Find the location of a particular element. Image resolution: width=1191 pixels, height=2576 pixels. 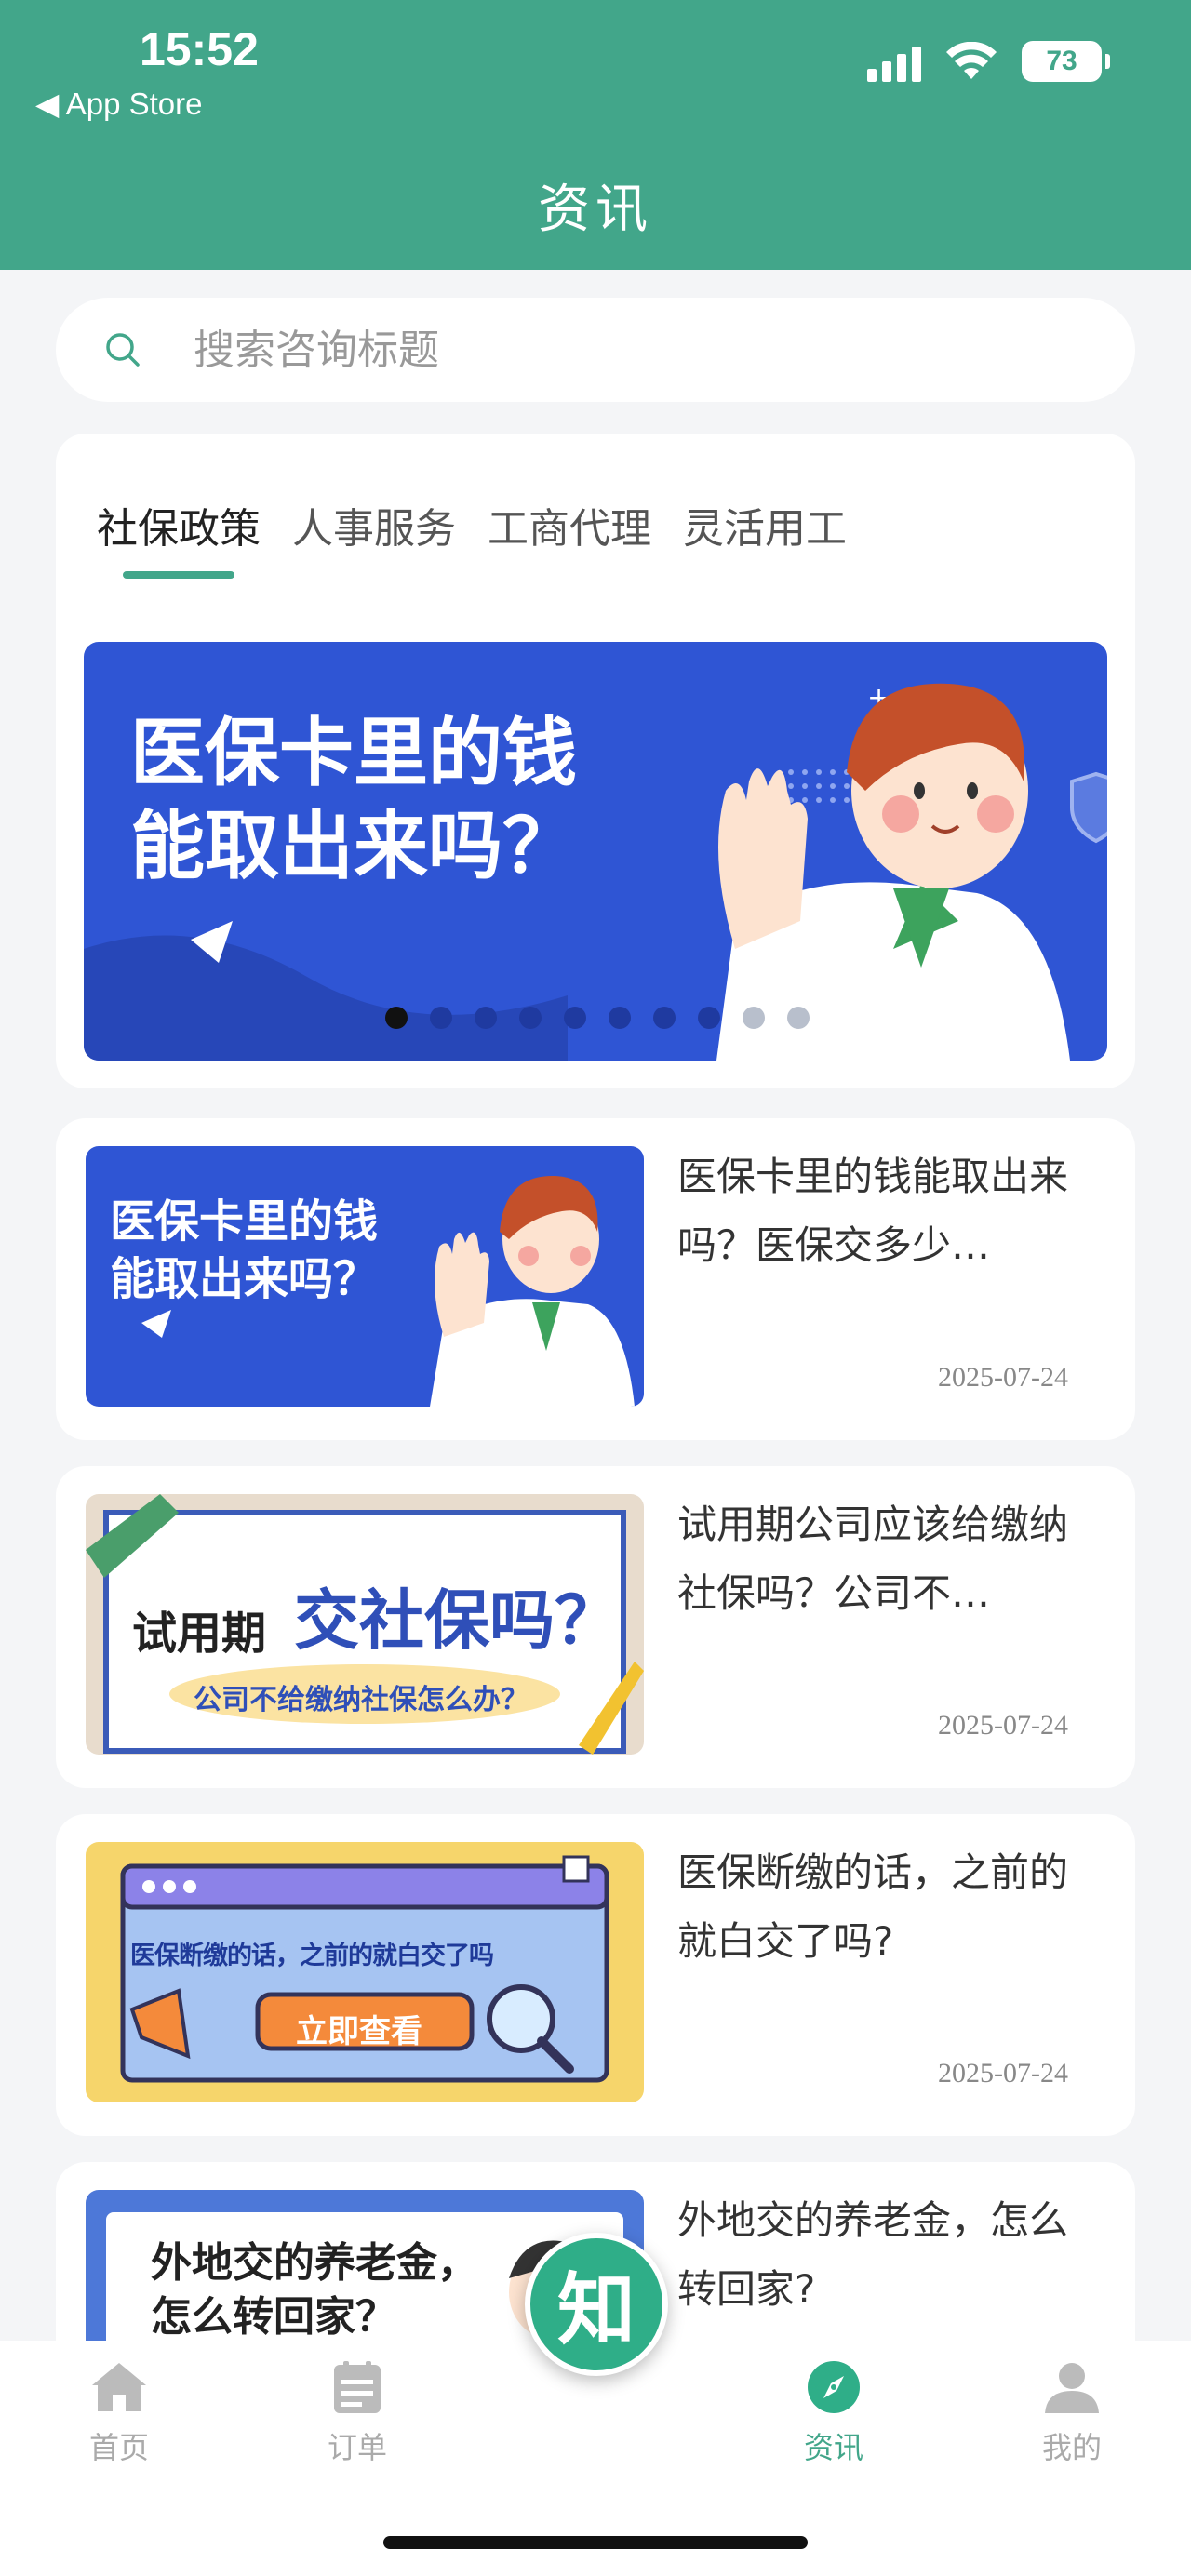

status-time: 15:52 is located at coordinates (199, 49).